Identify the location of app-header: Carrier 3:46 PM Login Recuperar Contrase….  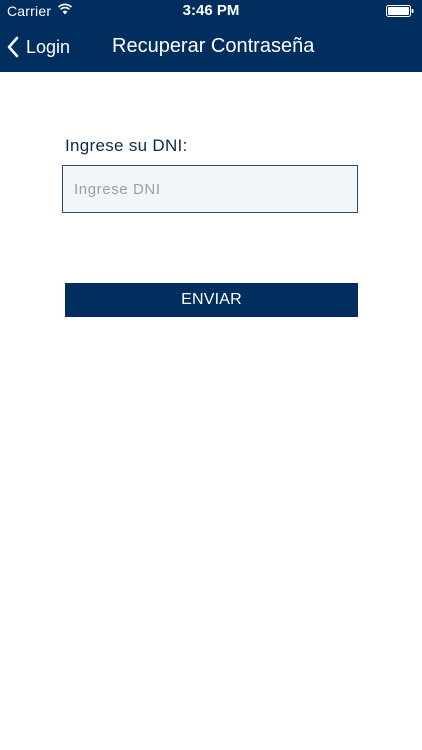
(211, 36).